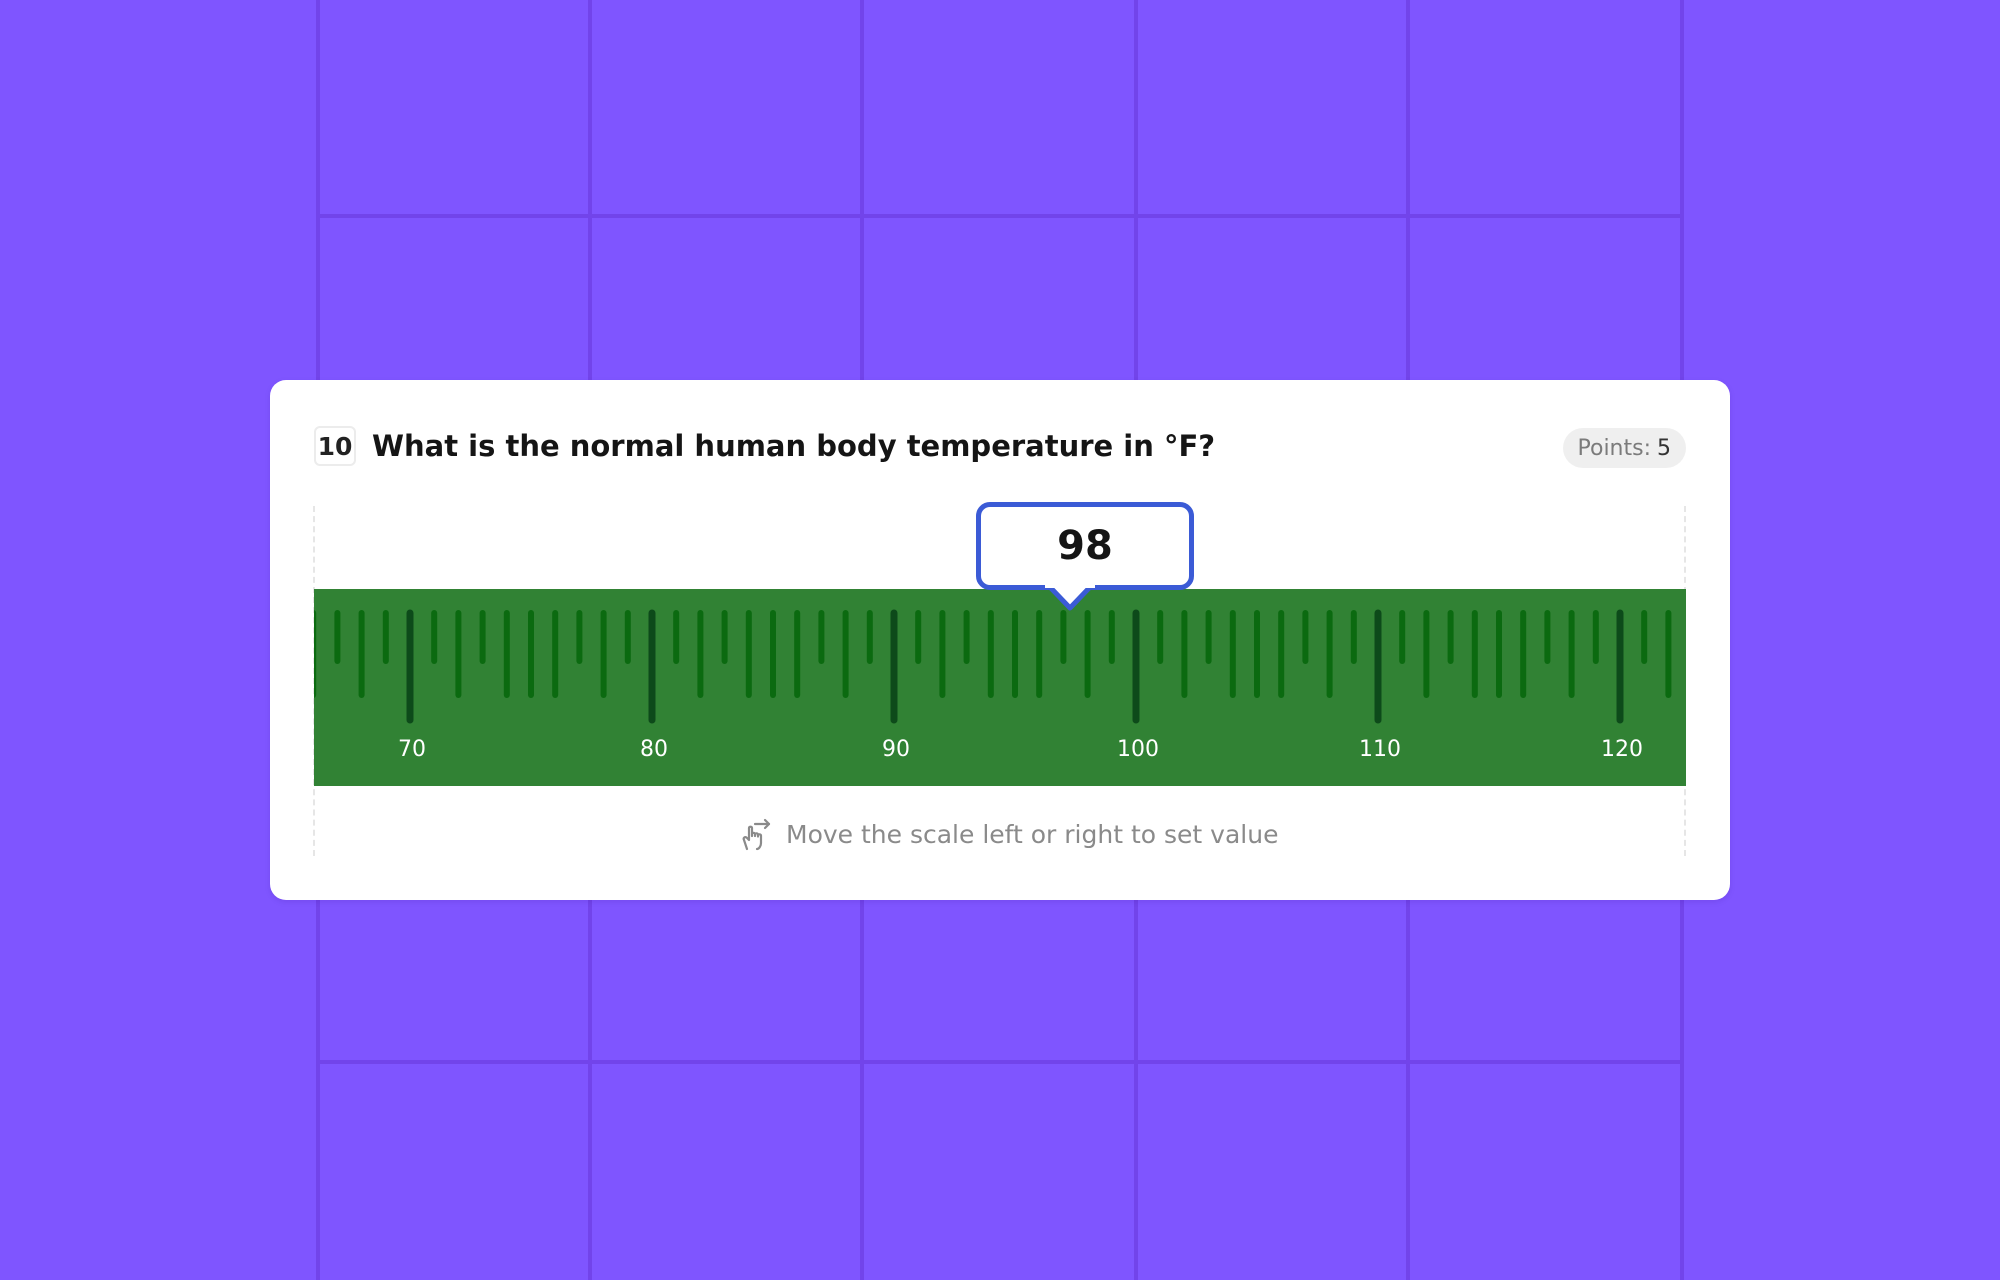 Image resolution: width=2000 pixels, height=1280 pixels. What do you see at coordinates (993, 685) in the screenshot?
I see `scale-ticks: 70 80 90 100 110 120` at bounding box center [993, 685].